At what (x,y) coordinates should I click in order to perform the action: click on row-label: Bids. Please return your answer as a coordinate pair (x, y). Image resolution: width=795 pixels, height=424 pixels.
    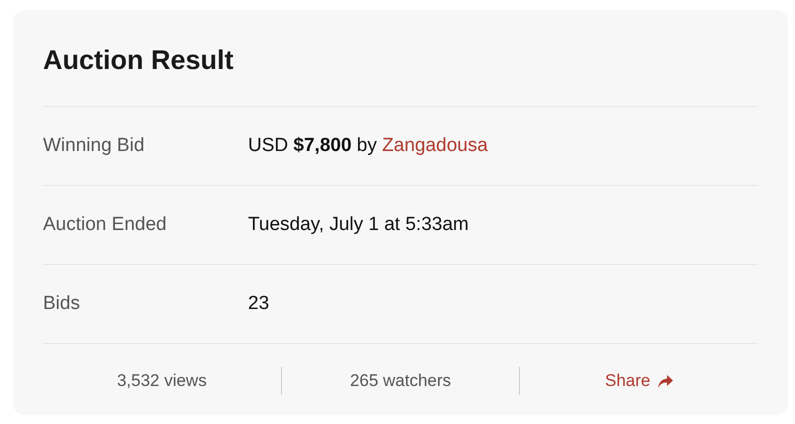
    Looking at the image, I should click on (62, 304).